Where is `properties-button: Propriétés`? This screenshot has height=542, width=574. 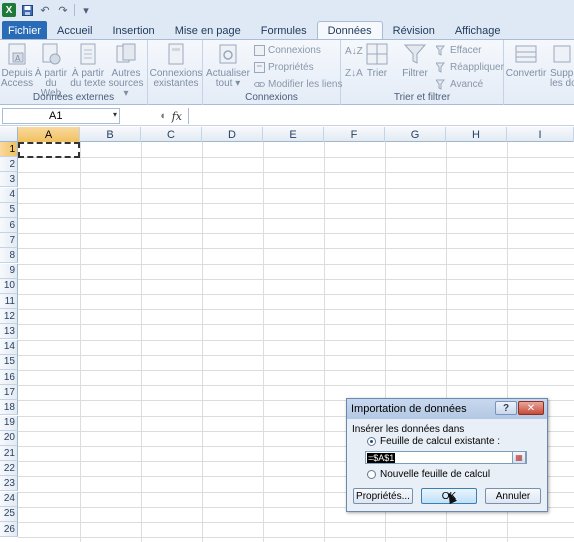 properties-button: Propriétés is located at coordinates (283, 67).